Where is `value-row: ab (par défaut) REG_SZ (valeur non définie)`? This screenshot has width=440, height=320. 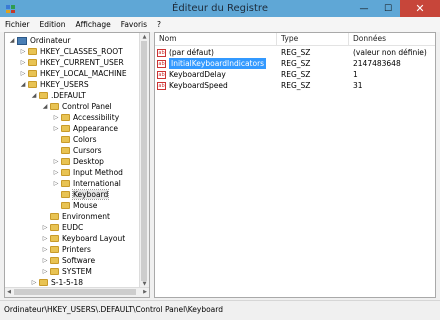 value-row: ab (par défaut) REG_SZ (valeur non définie) is located at coordinates (295, 52).